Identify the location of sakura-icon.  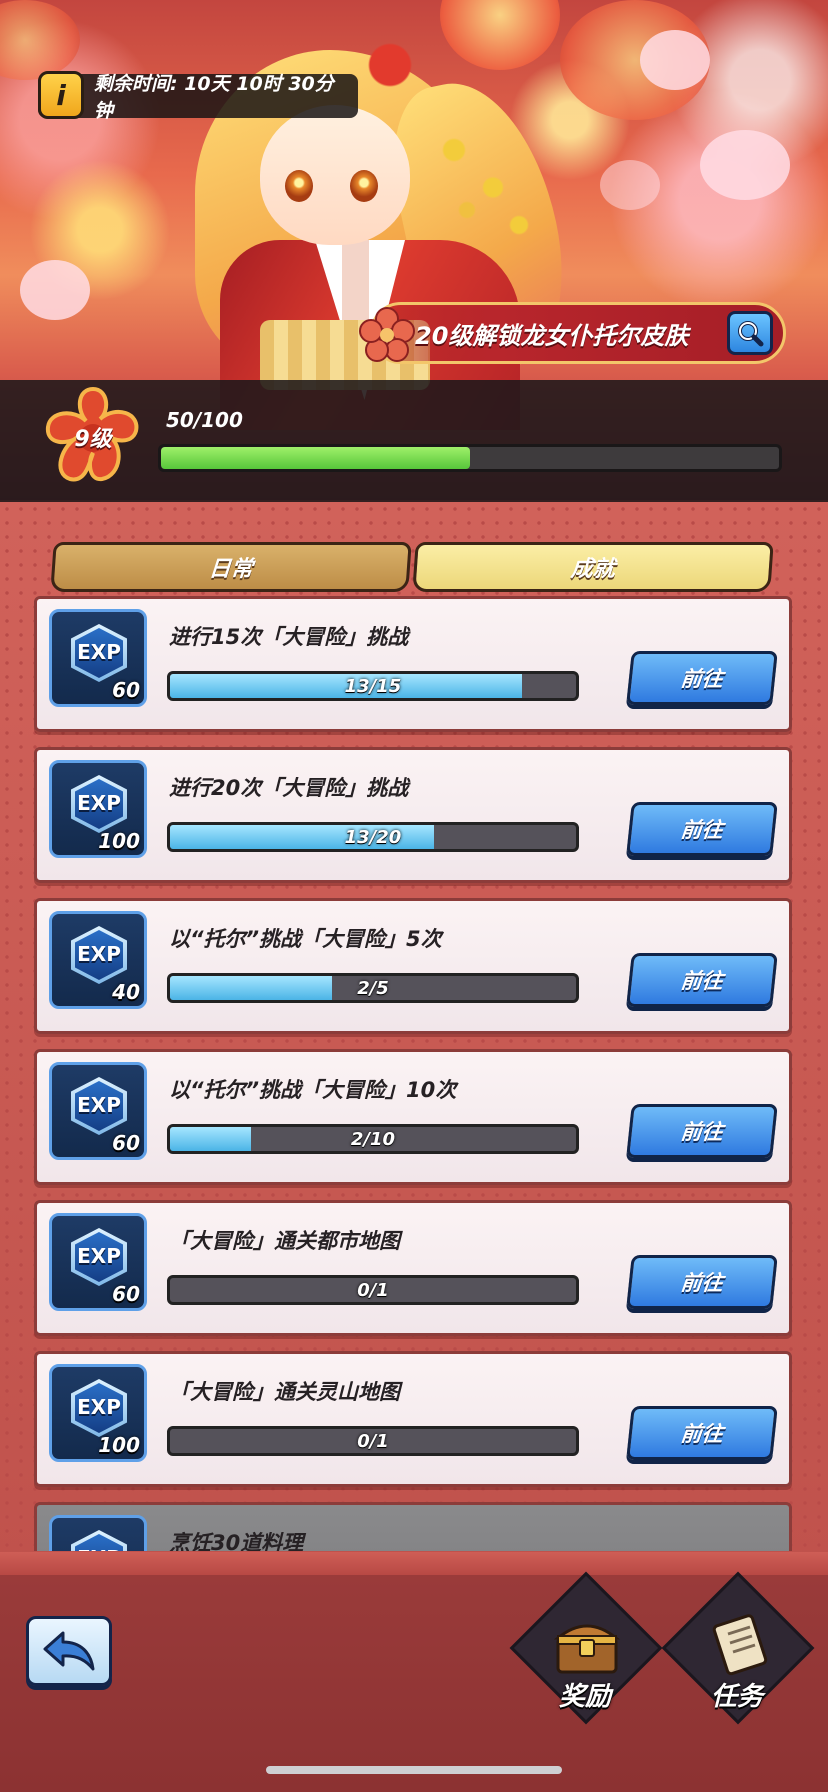
(387, 334).